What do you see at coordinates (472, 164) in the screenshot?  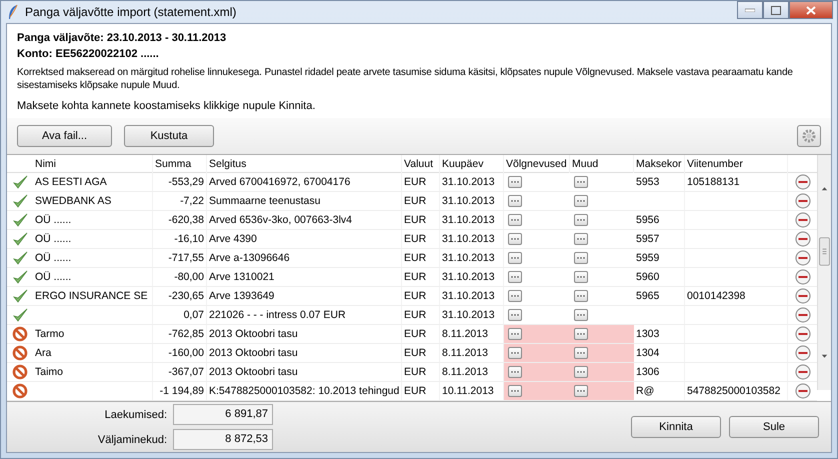 I see `column-header: Kuupäev` at bounding box center [472, 164].